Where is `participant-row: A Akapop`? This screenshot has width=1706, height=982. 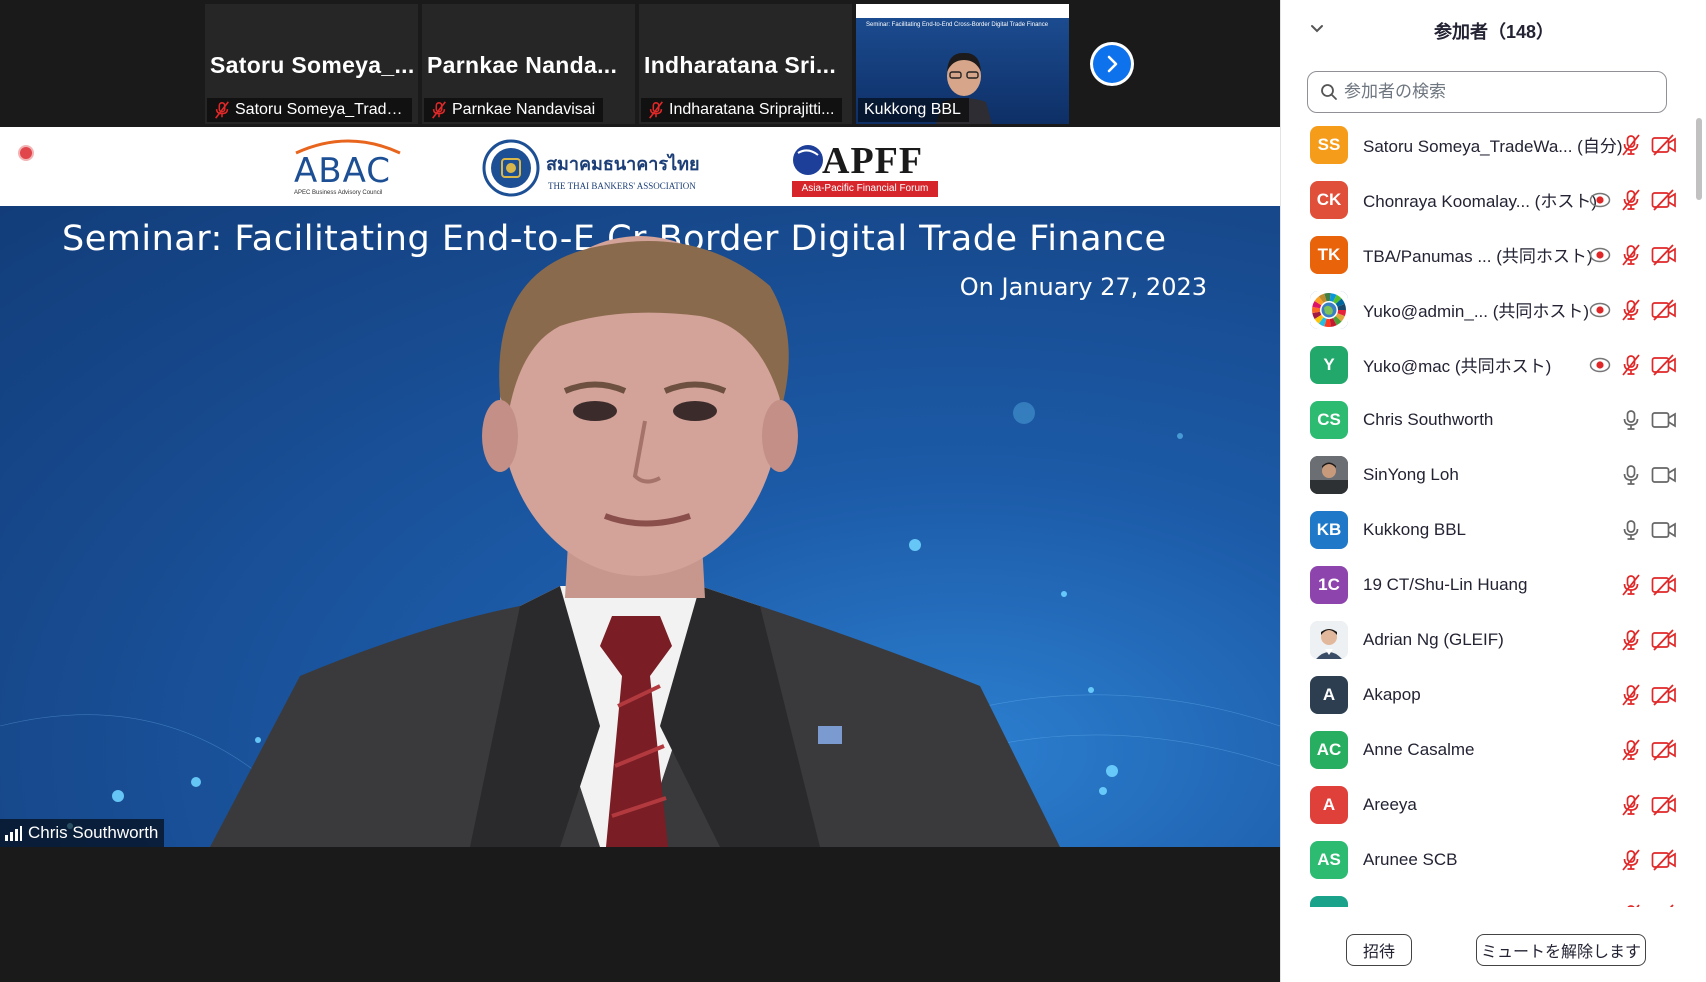 participant-row: A Akapop is located at coordinates (1488, 694).